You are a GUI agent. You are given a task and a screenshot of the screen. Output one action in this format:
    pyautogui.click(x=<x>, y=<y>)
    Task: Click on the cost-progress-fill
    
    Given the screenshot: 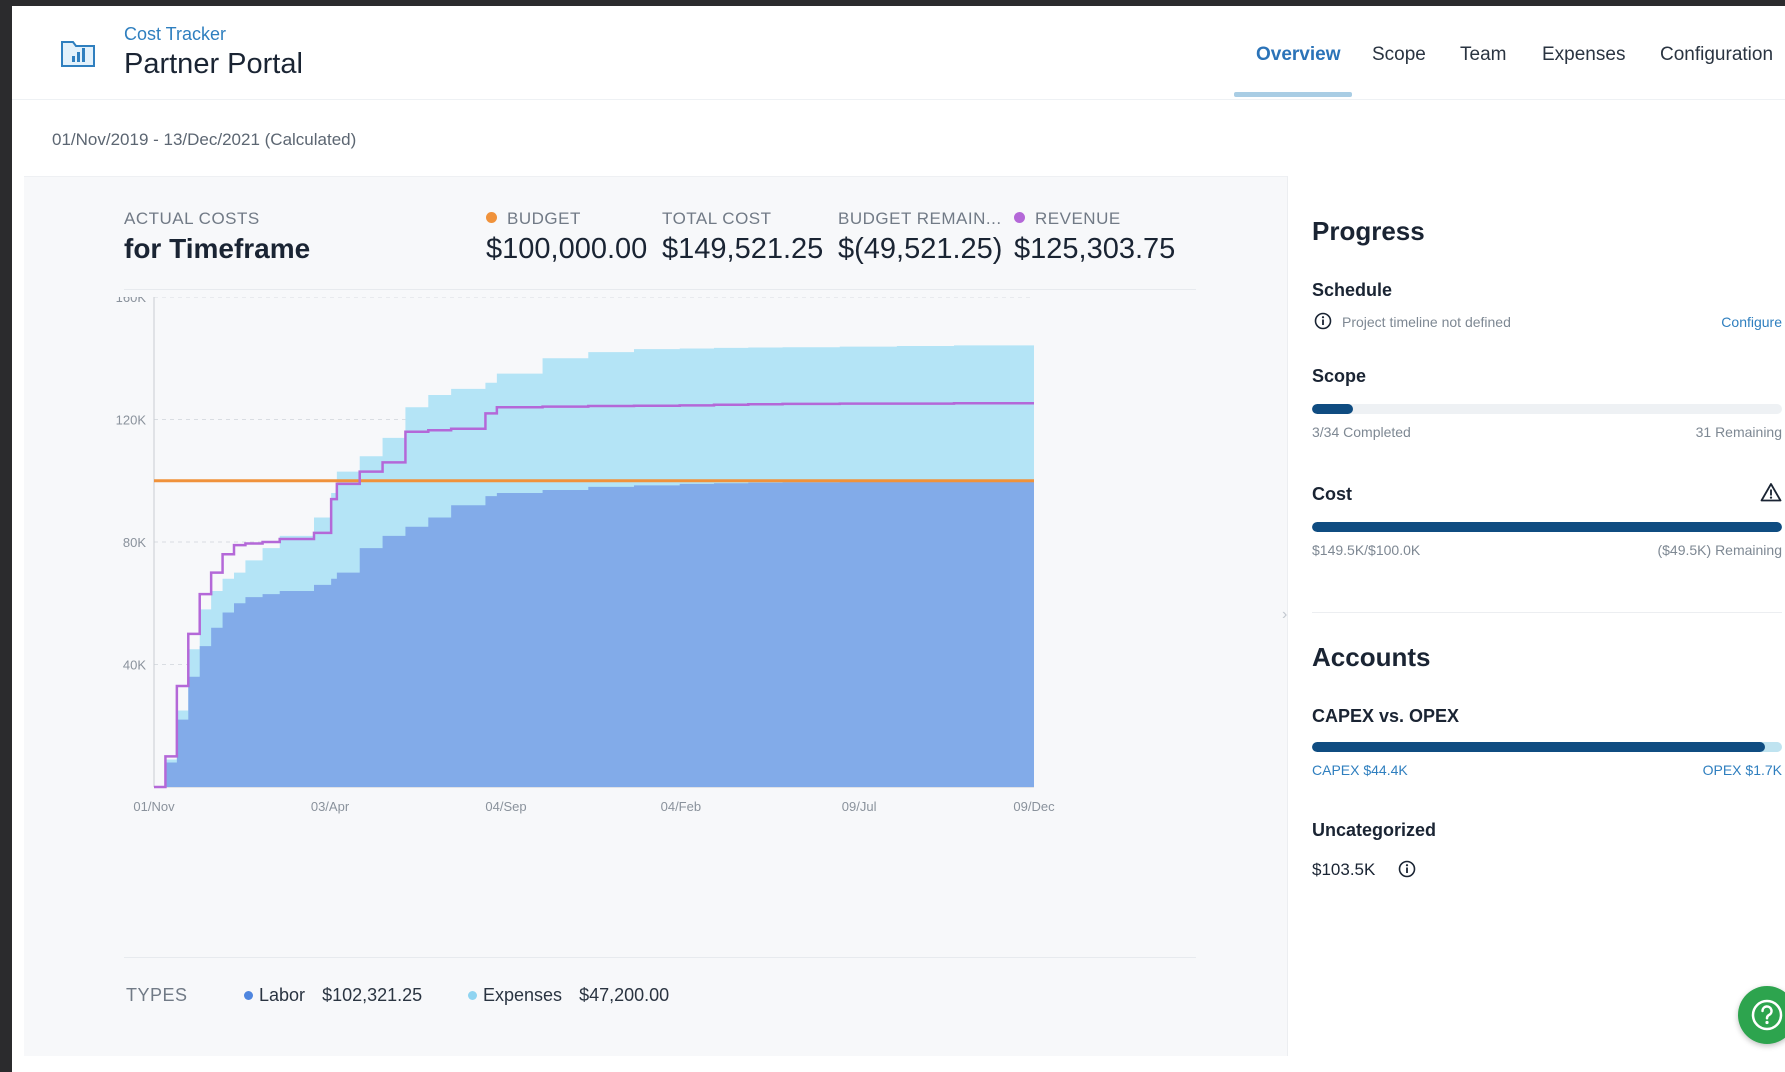 What is the action you would take?
    pyautogui.click(x=1547, y=527)
    